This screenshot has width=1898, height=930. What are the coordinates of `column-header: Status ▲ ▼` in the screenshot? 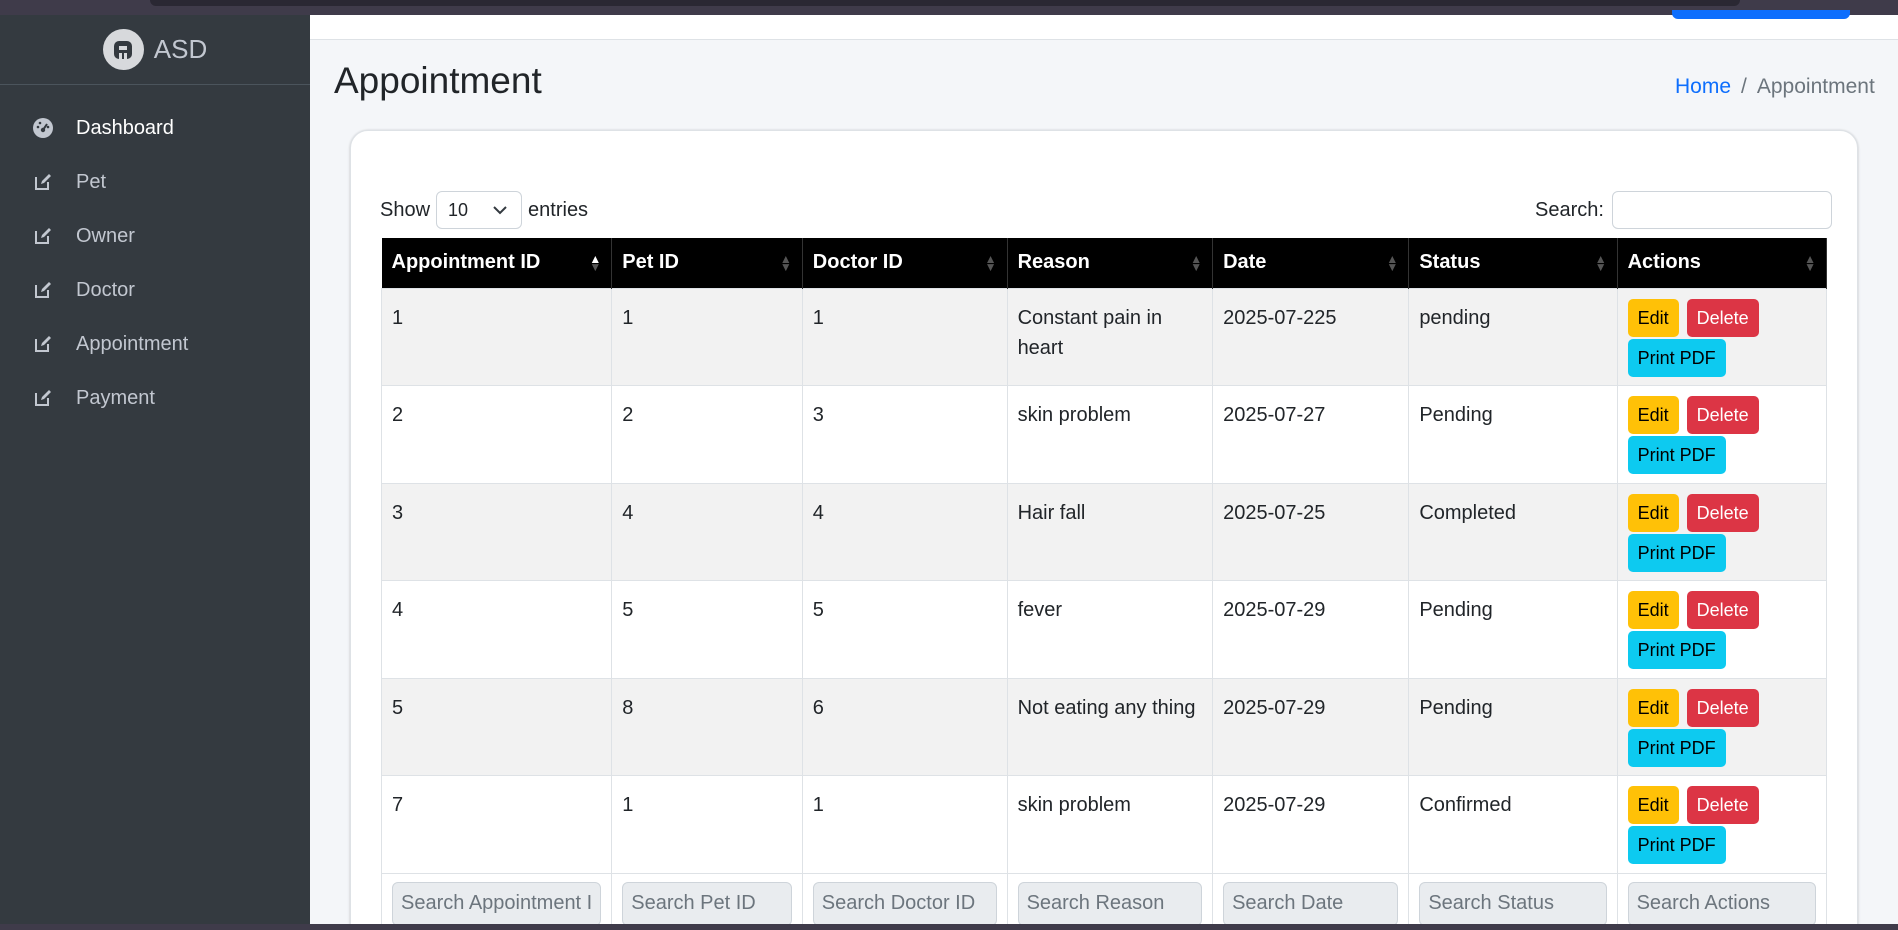 It's located at (1513, 263).